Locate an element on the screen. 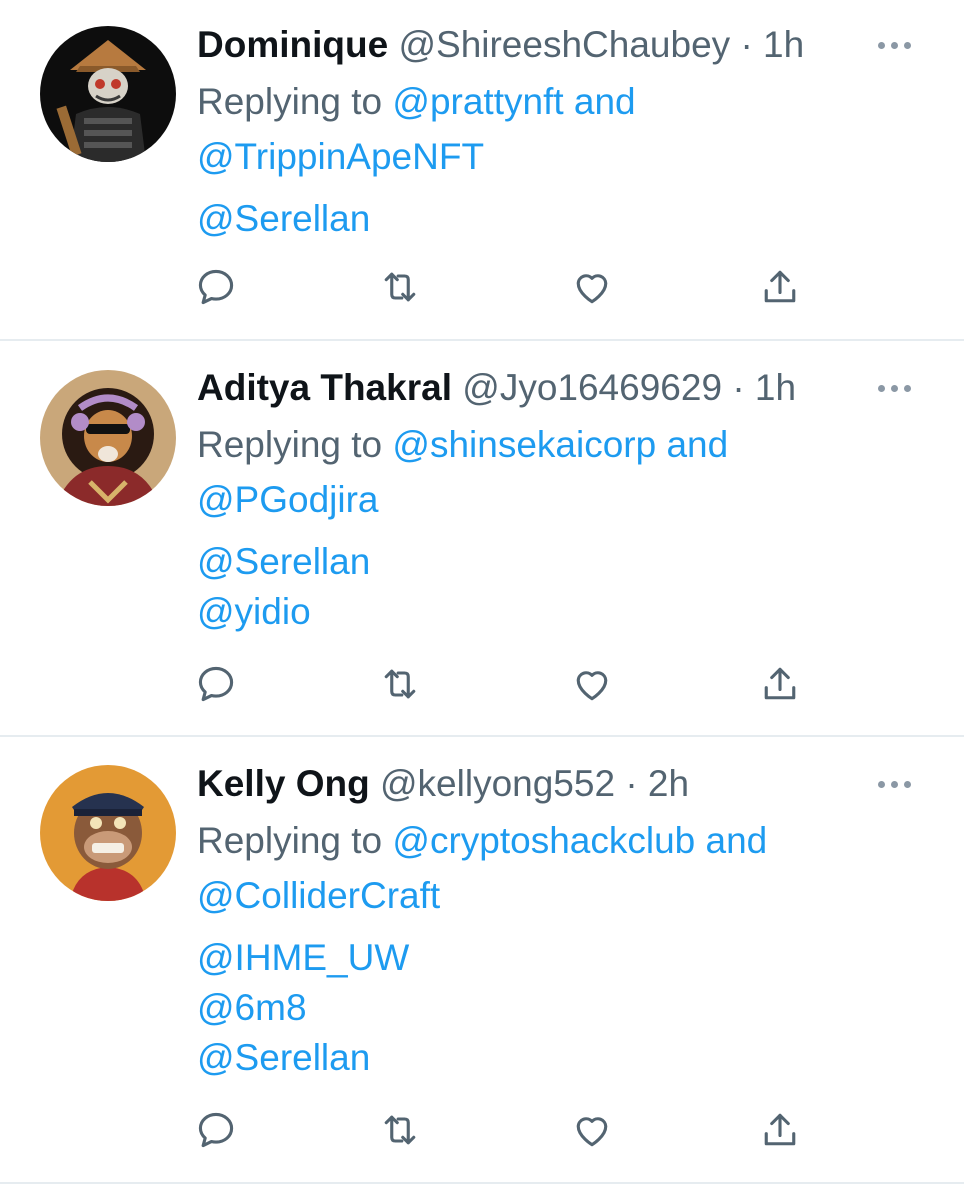  user-handle: @kellyong552 is located at coordinates (497, 783).